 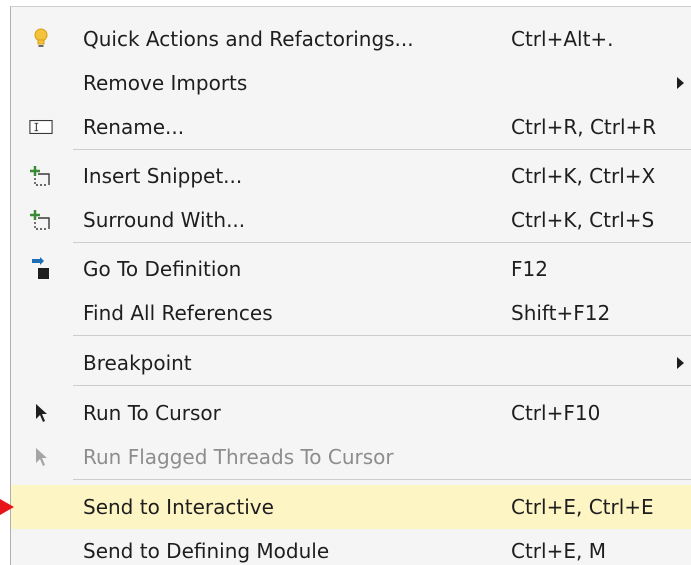 What do you see at coordinates (561, 313) in the screenshot?
I see `menu-item-shortcut: Shift+F12` at bounding box center [561, 313].